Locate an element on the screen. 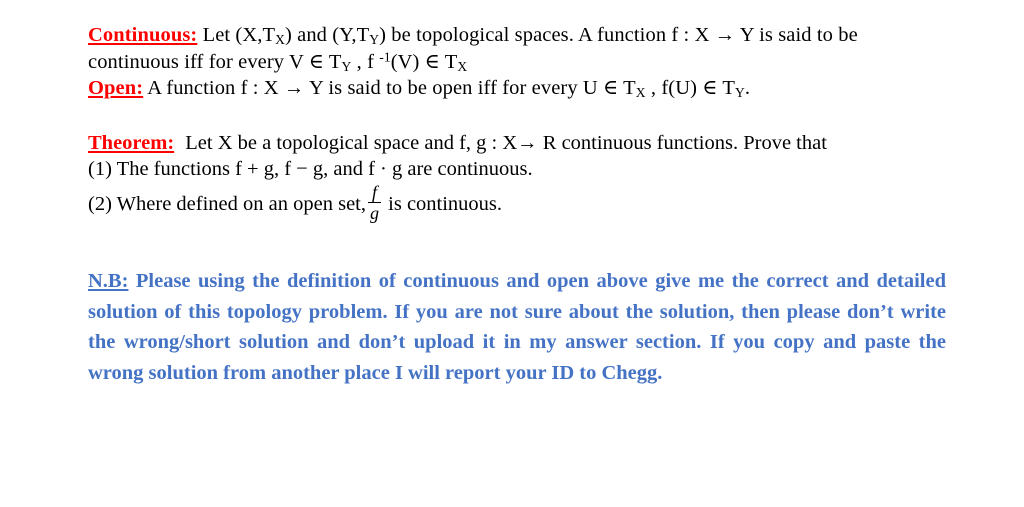 This screenshot has width=1024, height=507. theorem-item-2-number: (2) is located at coordinates (100, 203).